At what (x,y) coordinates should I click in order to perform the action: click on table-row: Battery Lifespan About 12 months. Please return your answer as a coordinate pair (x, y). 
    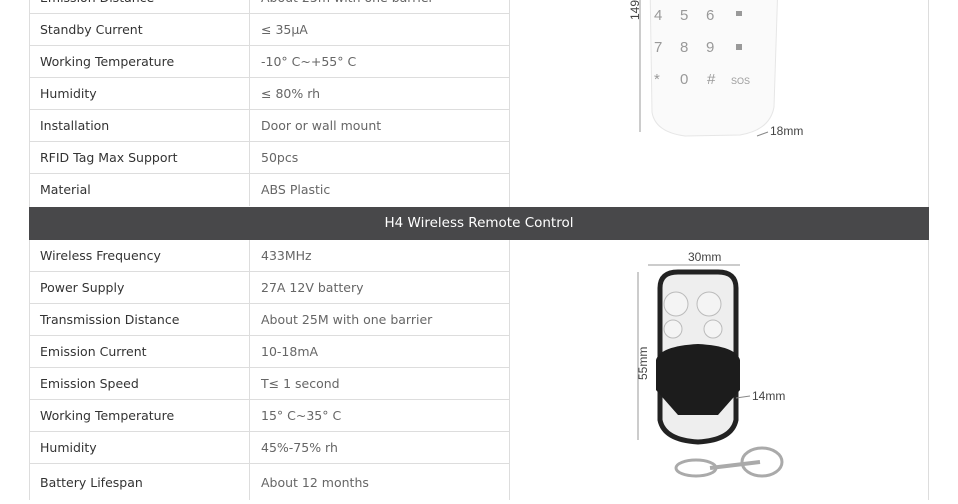
    Looking at the image, I should click on (269, 482).